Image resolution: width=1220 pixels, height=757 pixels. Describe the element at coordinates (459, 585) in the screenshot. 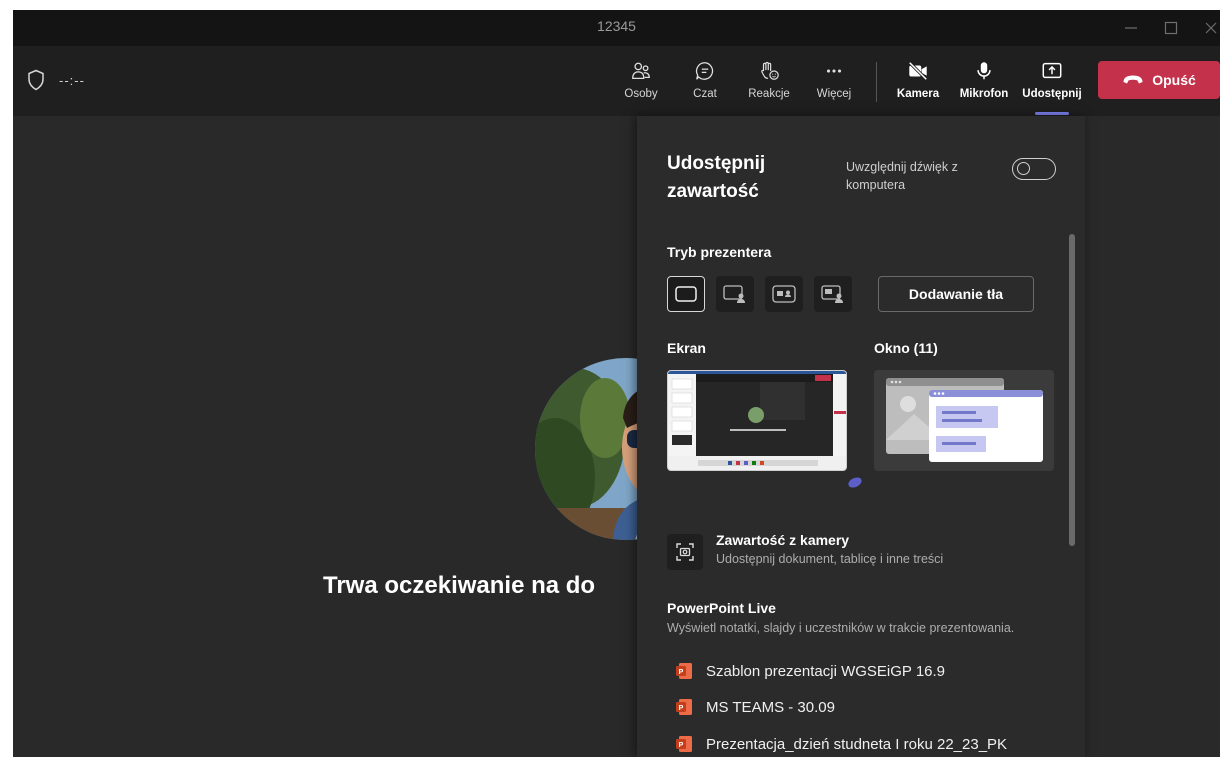

I see `waiting-message: Trwa oczekiwanie na do` at that location.